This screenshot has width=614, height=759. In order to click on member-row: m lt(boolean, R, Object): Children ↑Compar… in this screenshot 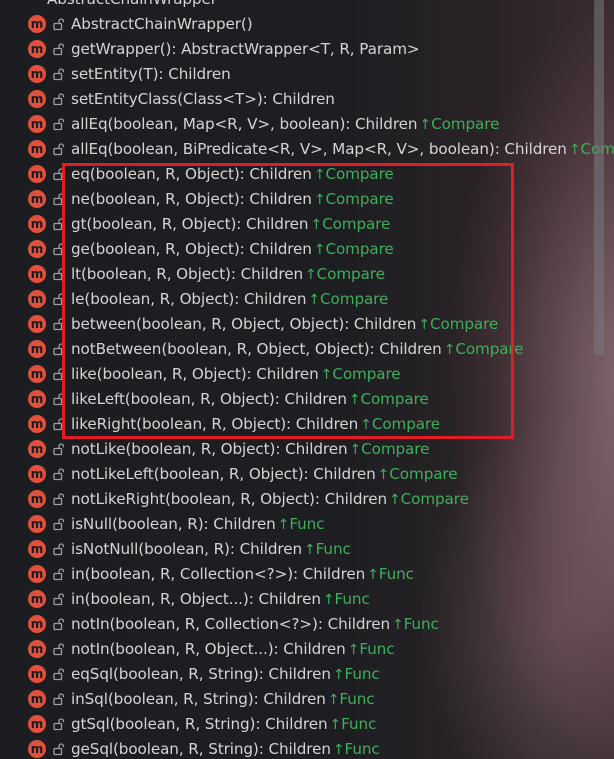, I will do `click(307, 274)`.